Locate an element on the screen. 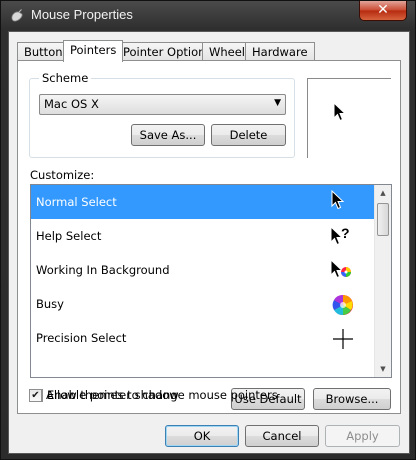  close-button: ✕ is located at coordinates (383, 11).